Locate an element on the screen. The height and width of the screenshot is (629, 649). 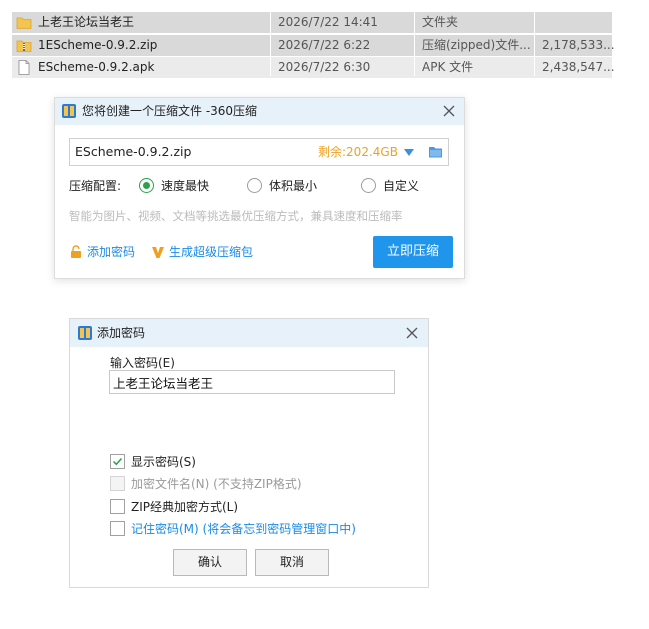
checkbox-label: ZIP经典加密方式(L) is located at coordinates (185, 507).